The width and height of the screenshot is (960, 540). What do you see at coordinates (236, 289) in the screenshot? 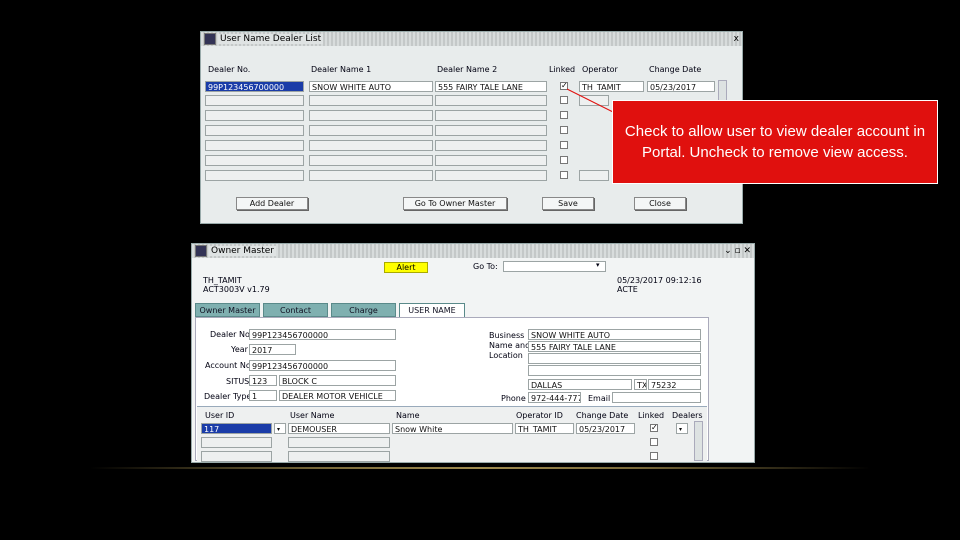
I see `program-version: ACT3003V v1.79` at bounding box center [236, 289].